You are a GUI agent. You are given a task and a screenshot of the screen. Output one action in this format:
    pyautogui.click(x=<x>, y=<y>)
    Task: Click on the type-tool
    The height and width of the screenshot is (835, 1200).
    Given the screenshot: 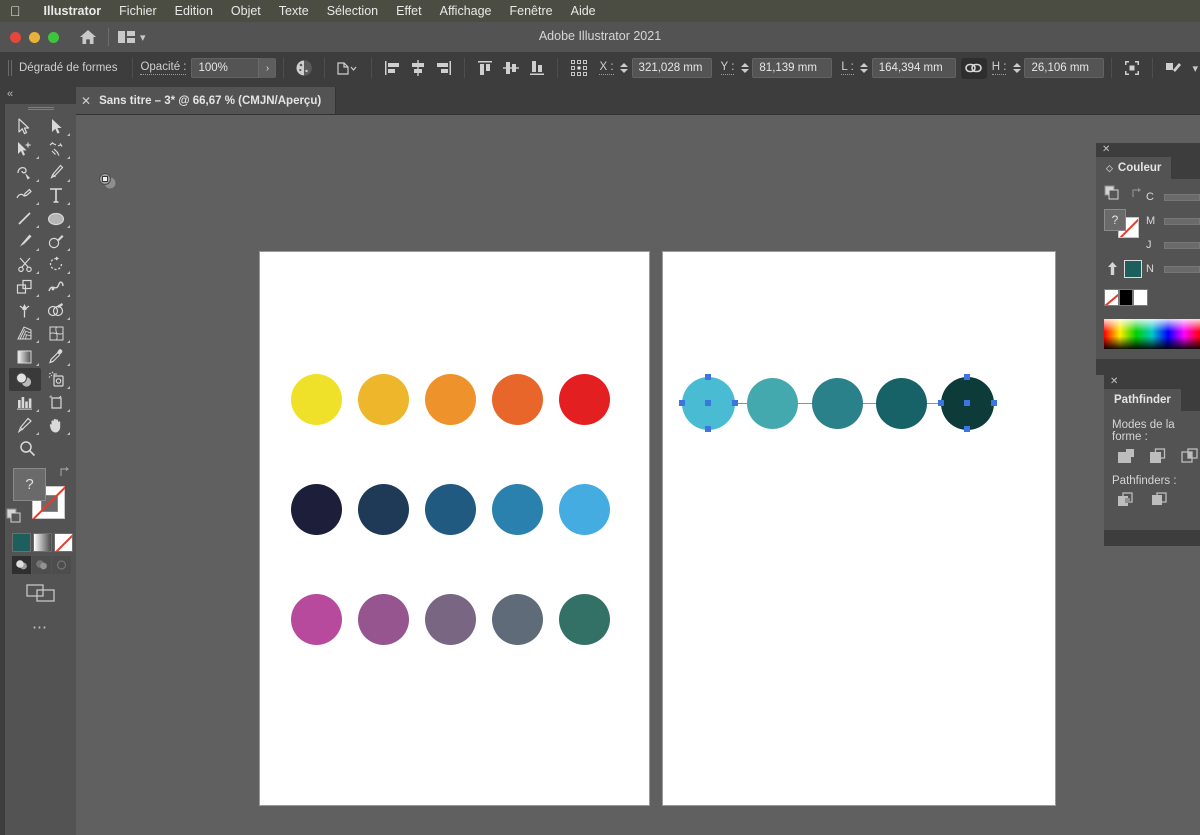 What is the action you would take?
    pyautogui.click(x=57, y=195)
    